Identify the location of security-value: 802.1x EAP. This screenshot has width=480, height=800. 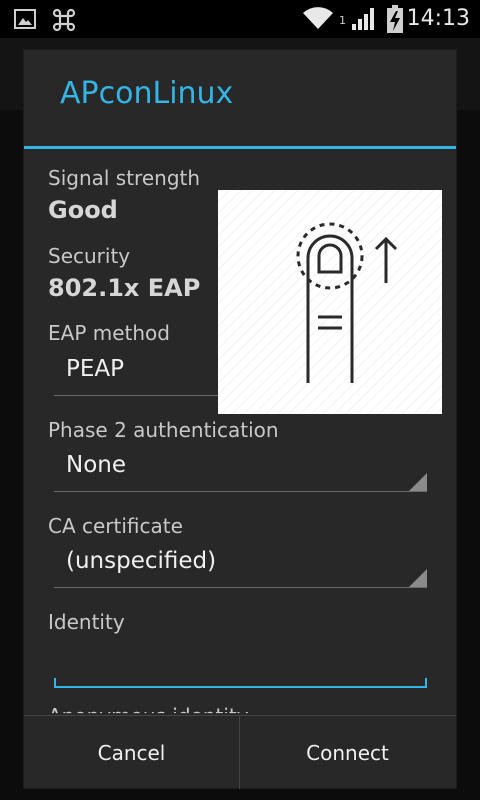
(124, 288).